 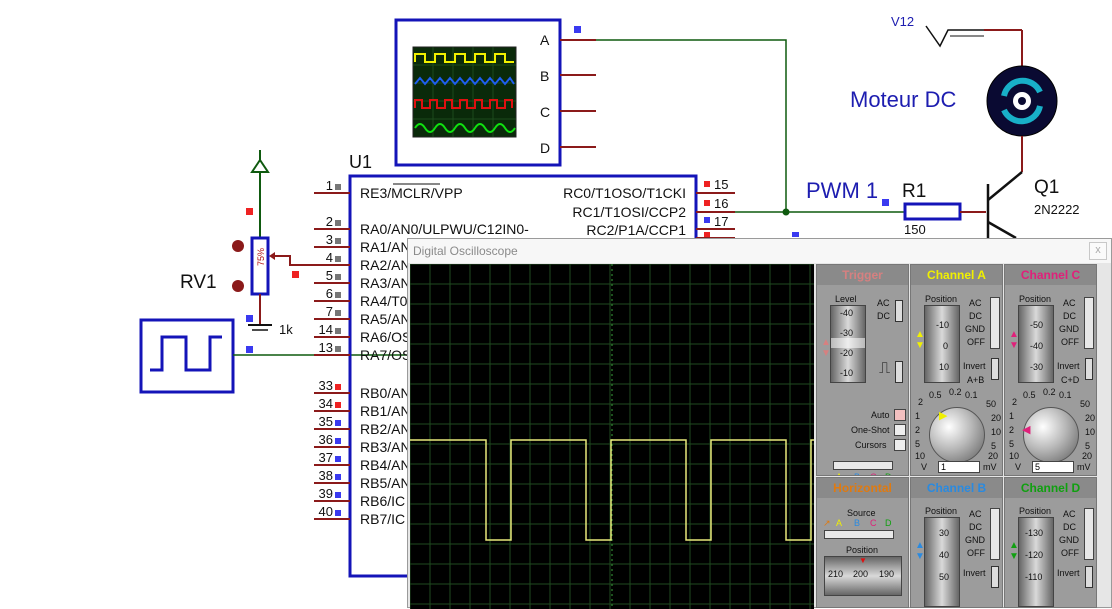 I want to click on c-volts-per-div-knob, so click(x=1051, y=435).